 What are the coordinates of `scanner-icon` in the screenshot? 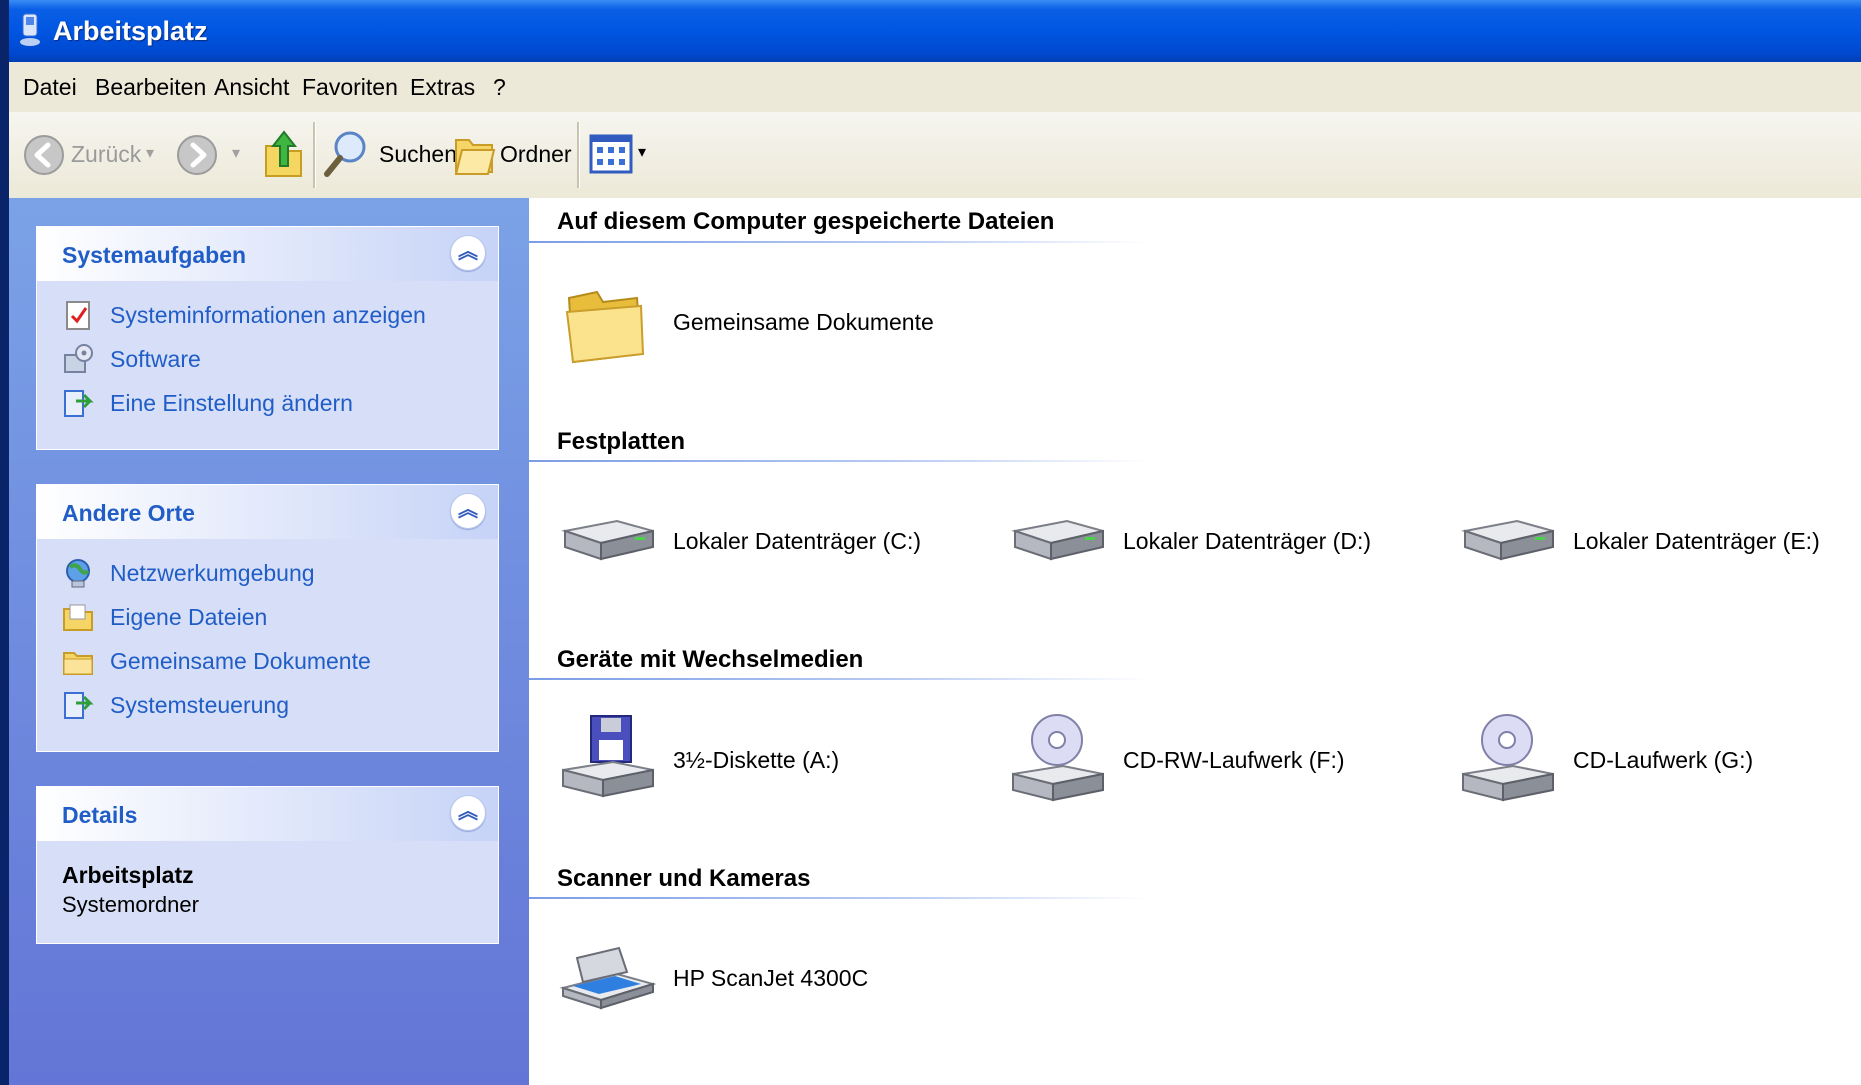 It's located at (608, 978).